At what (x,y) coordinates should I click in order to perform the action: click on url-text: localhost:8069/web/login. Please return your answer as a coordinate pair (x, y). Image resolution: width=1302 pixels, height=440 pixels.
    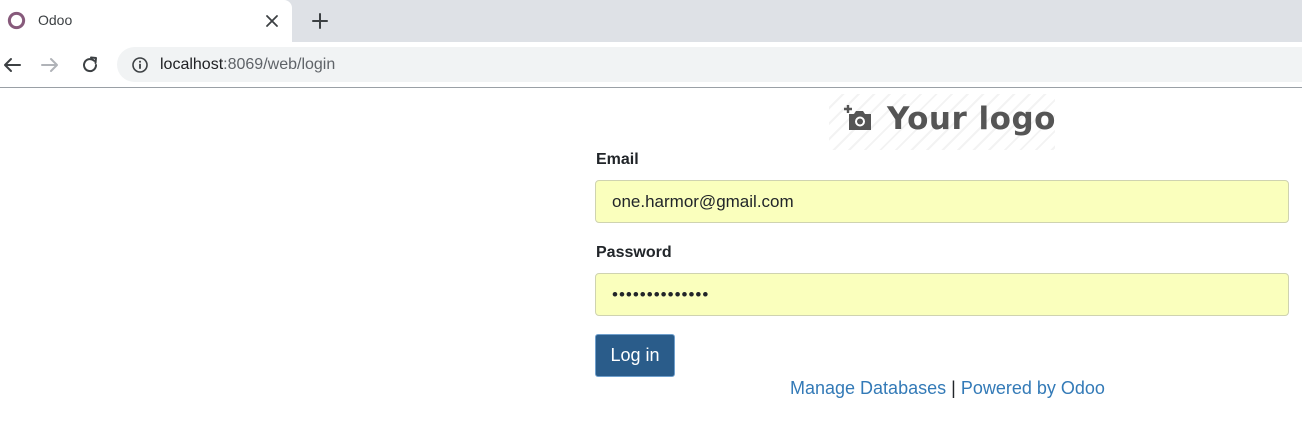
    Looking at the image, I should click on (247, 65).